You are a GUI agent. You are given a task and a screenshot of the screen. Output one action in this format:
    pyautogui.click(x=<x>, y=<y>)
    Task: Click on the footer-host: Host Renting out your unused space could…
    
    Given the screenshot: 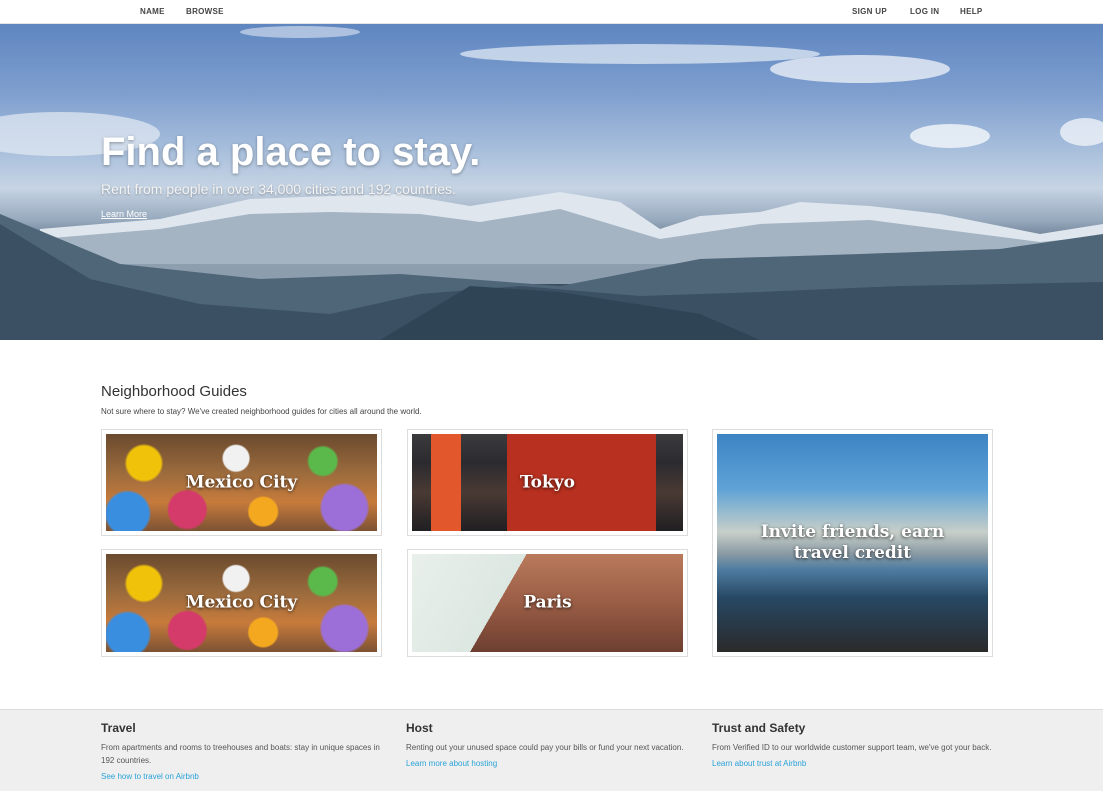 What is the action you would take?
    pyautogui.click(x=546, y=744)
    